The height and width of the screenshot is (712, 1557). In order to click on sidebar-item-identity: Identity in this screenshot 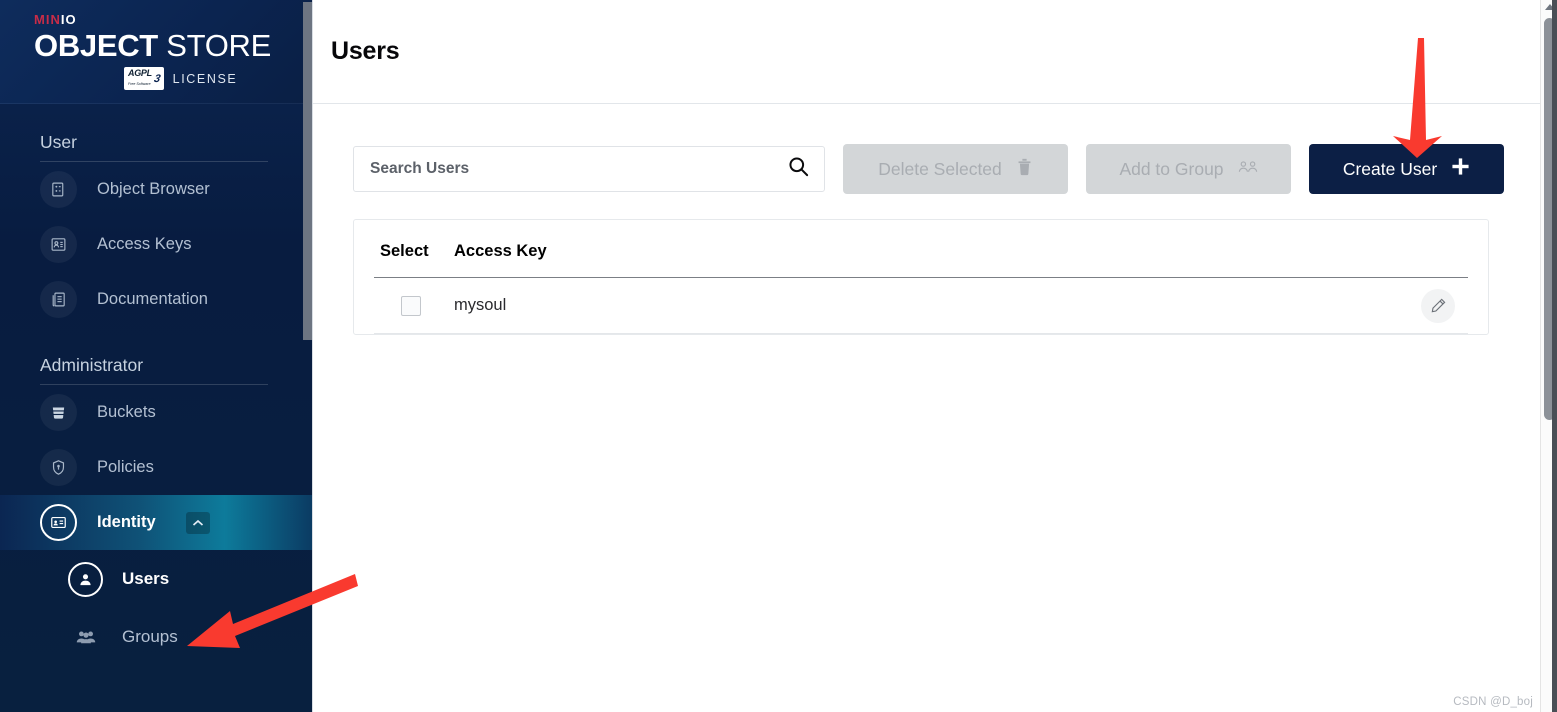, I will do `click(156, 522)`.